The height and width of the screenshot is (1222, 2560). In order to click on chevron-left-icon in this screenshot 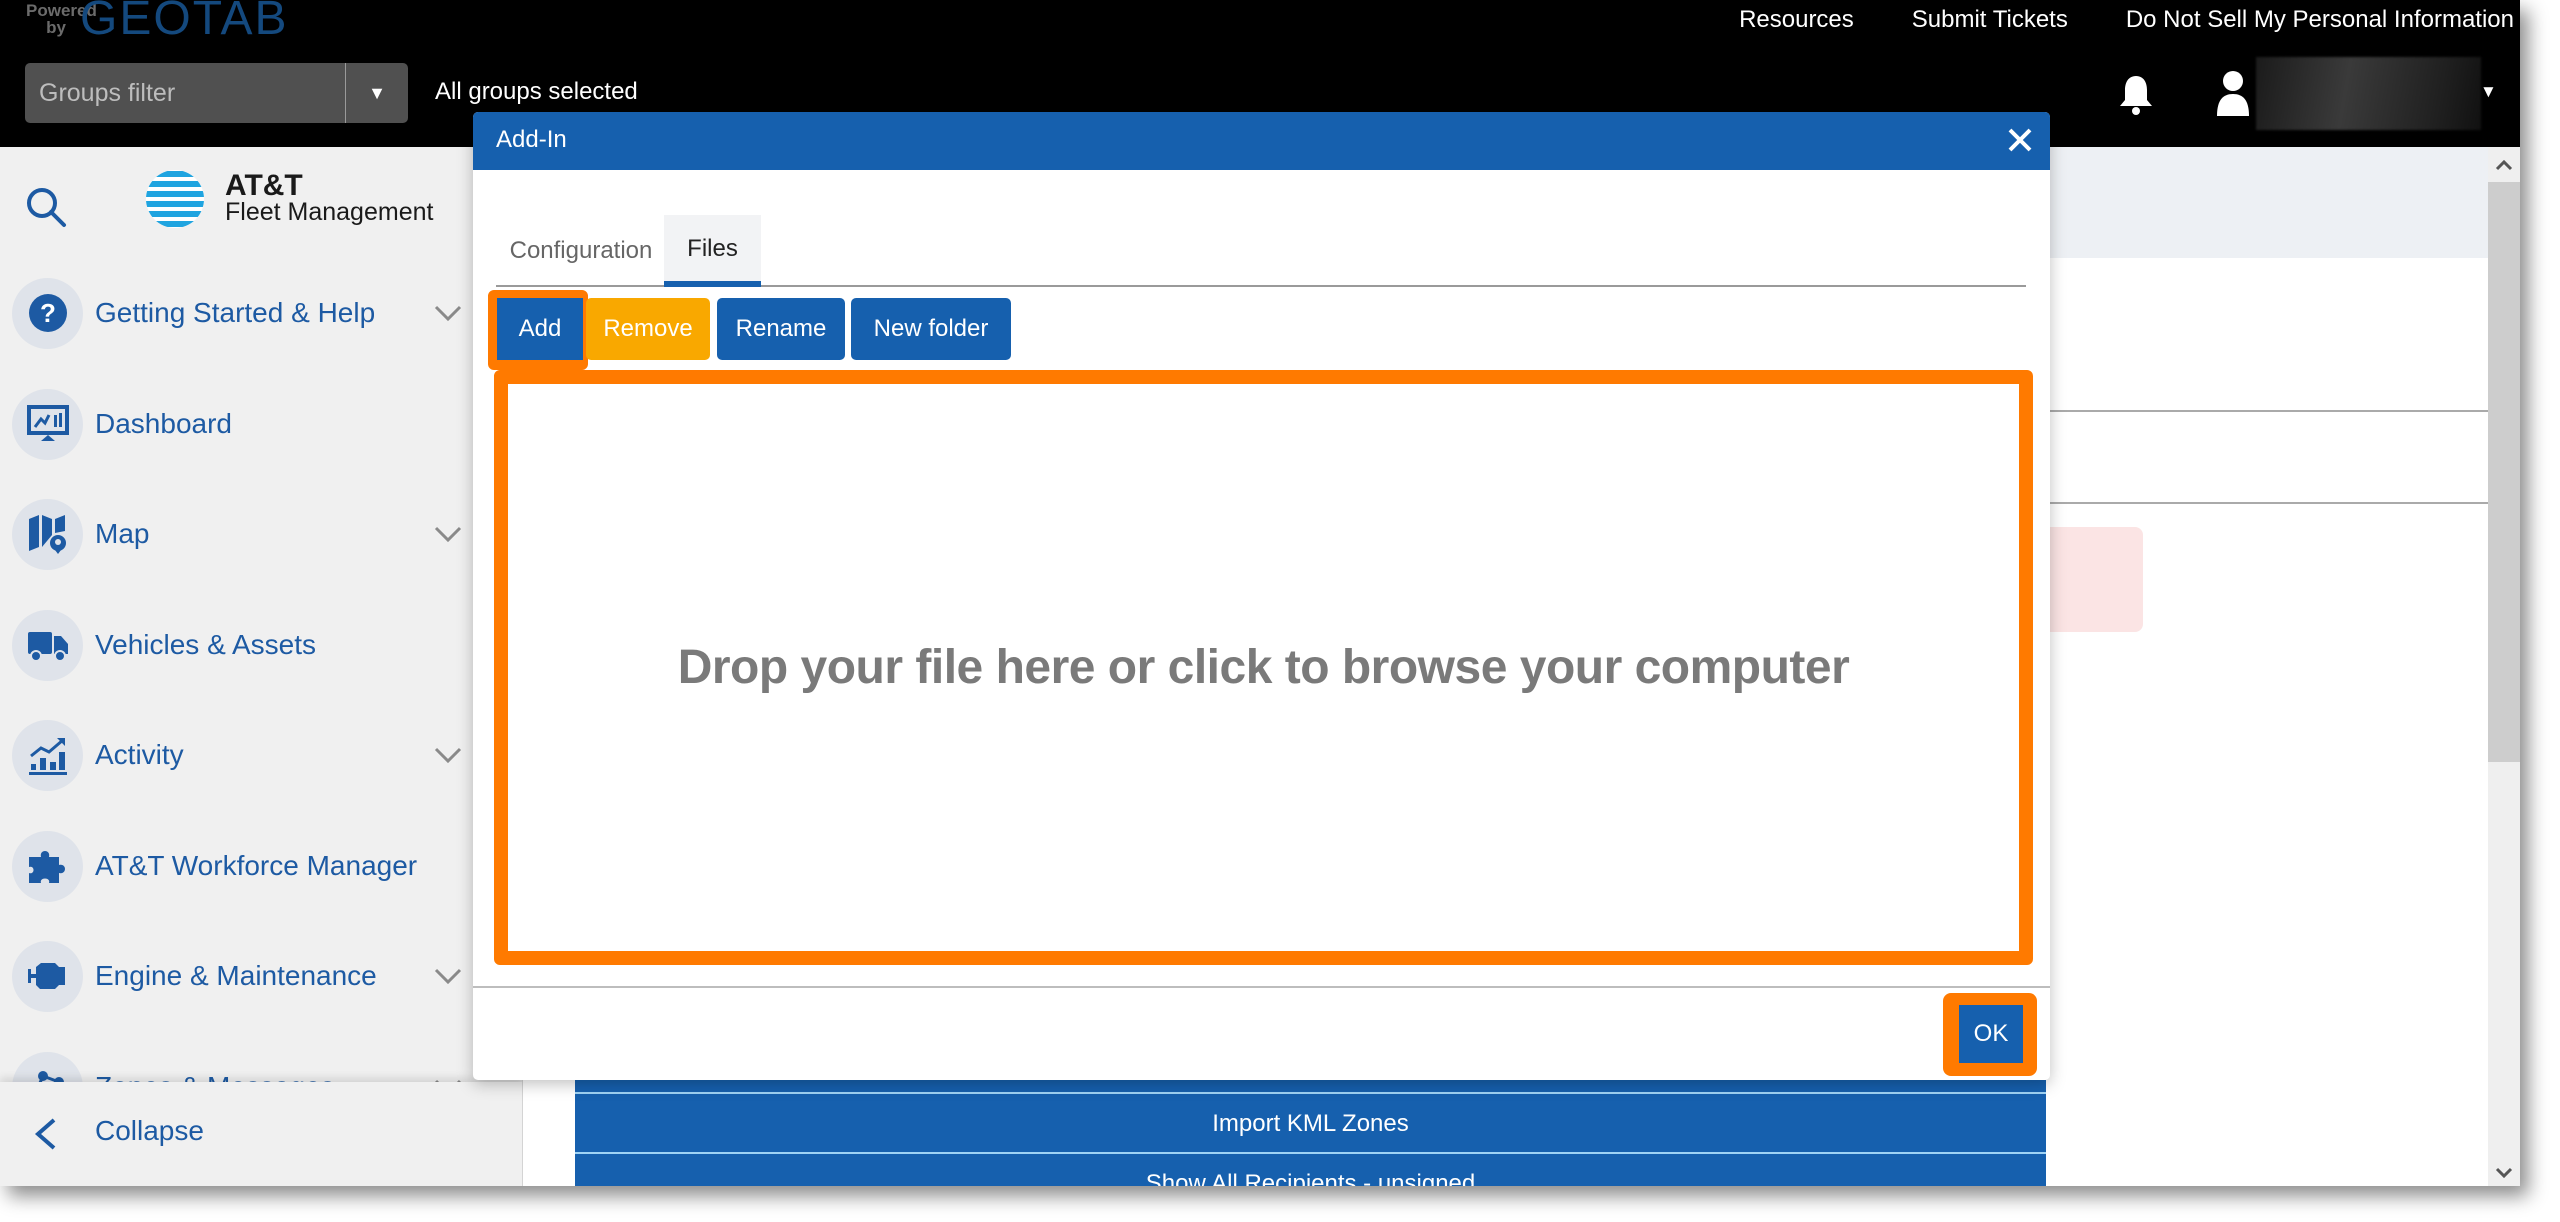, I will do `click(45, 1134)`.